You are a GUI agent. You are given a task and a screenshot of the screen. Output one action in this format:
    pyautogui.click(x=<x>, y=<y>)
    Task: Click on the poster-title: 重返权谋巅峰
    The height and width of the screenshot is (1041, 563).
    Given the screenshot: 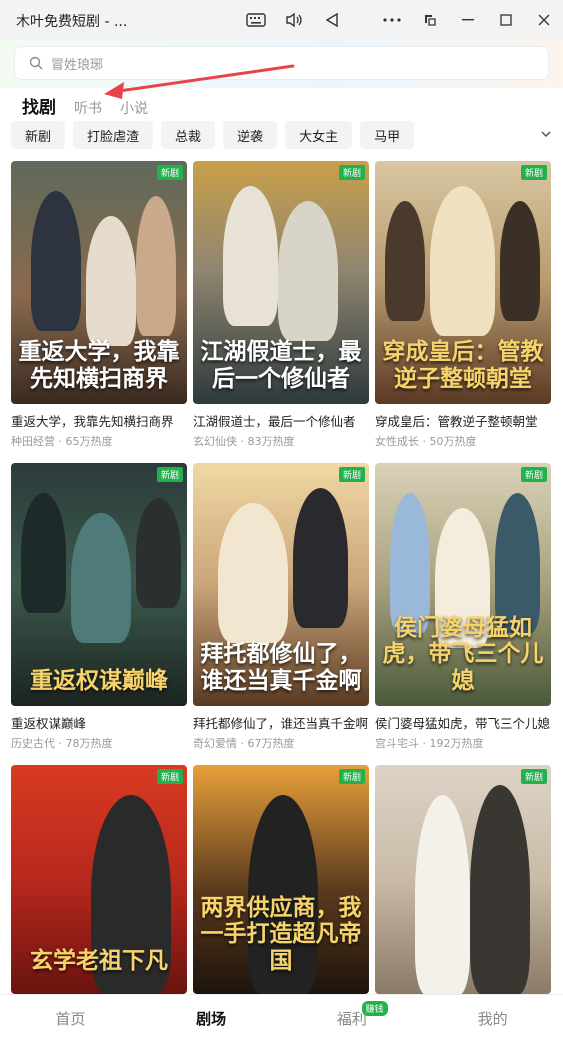 What is the action you would take?
    pyautogui.click(x=99, y=680)
    